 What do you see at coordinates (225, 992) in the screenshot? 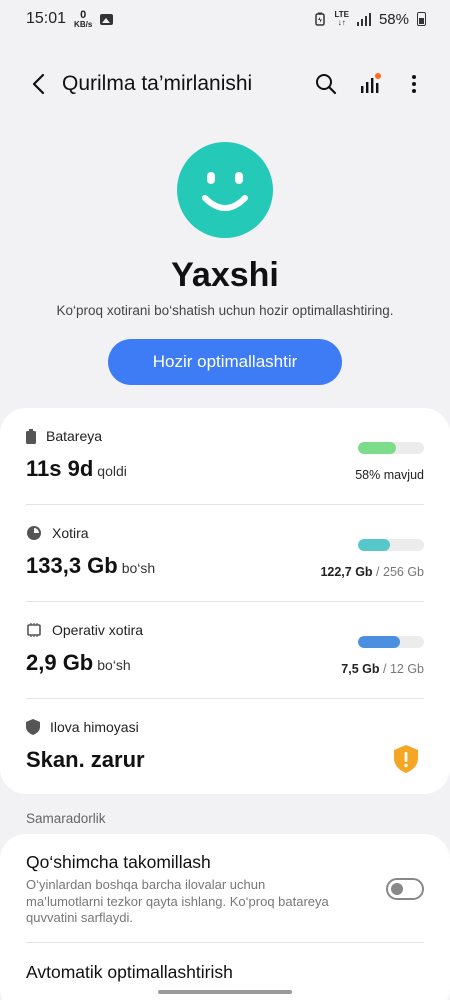
I see `gesture-handle` at bounding box center [225, 992].